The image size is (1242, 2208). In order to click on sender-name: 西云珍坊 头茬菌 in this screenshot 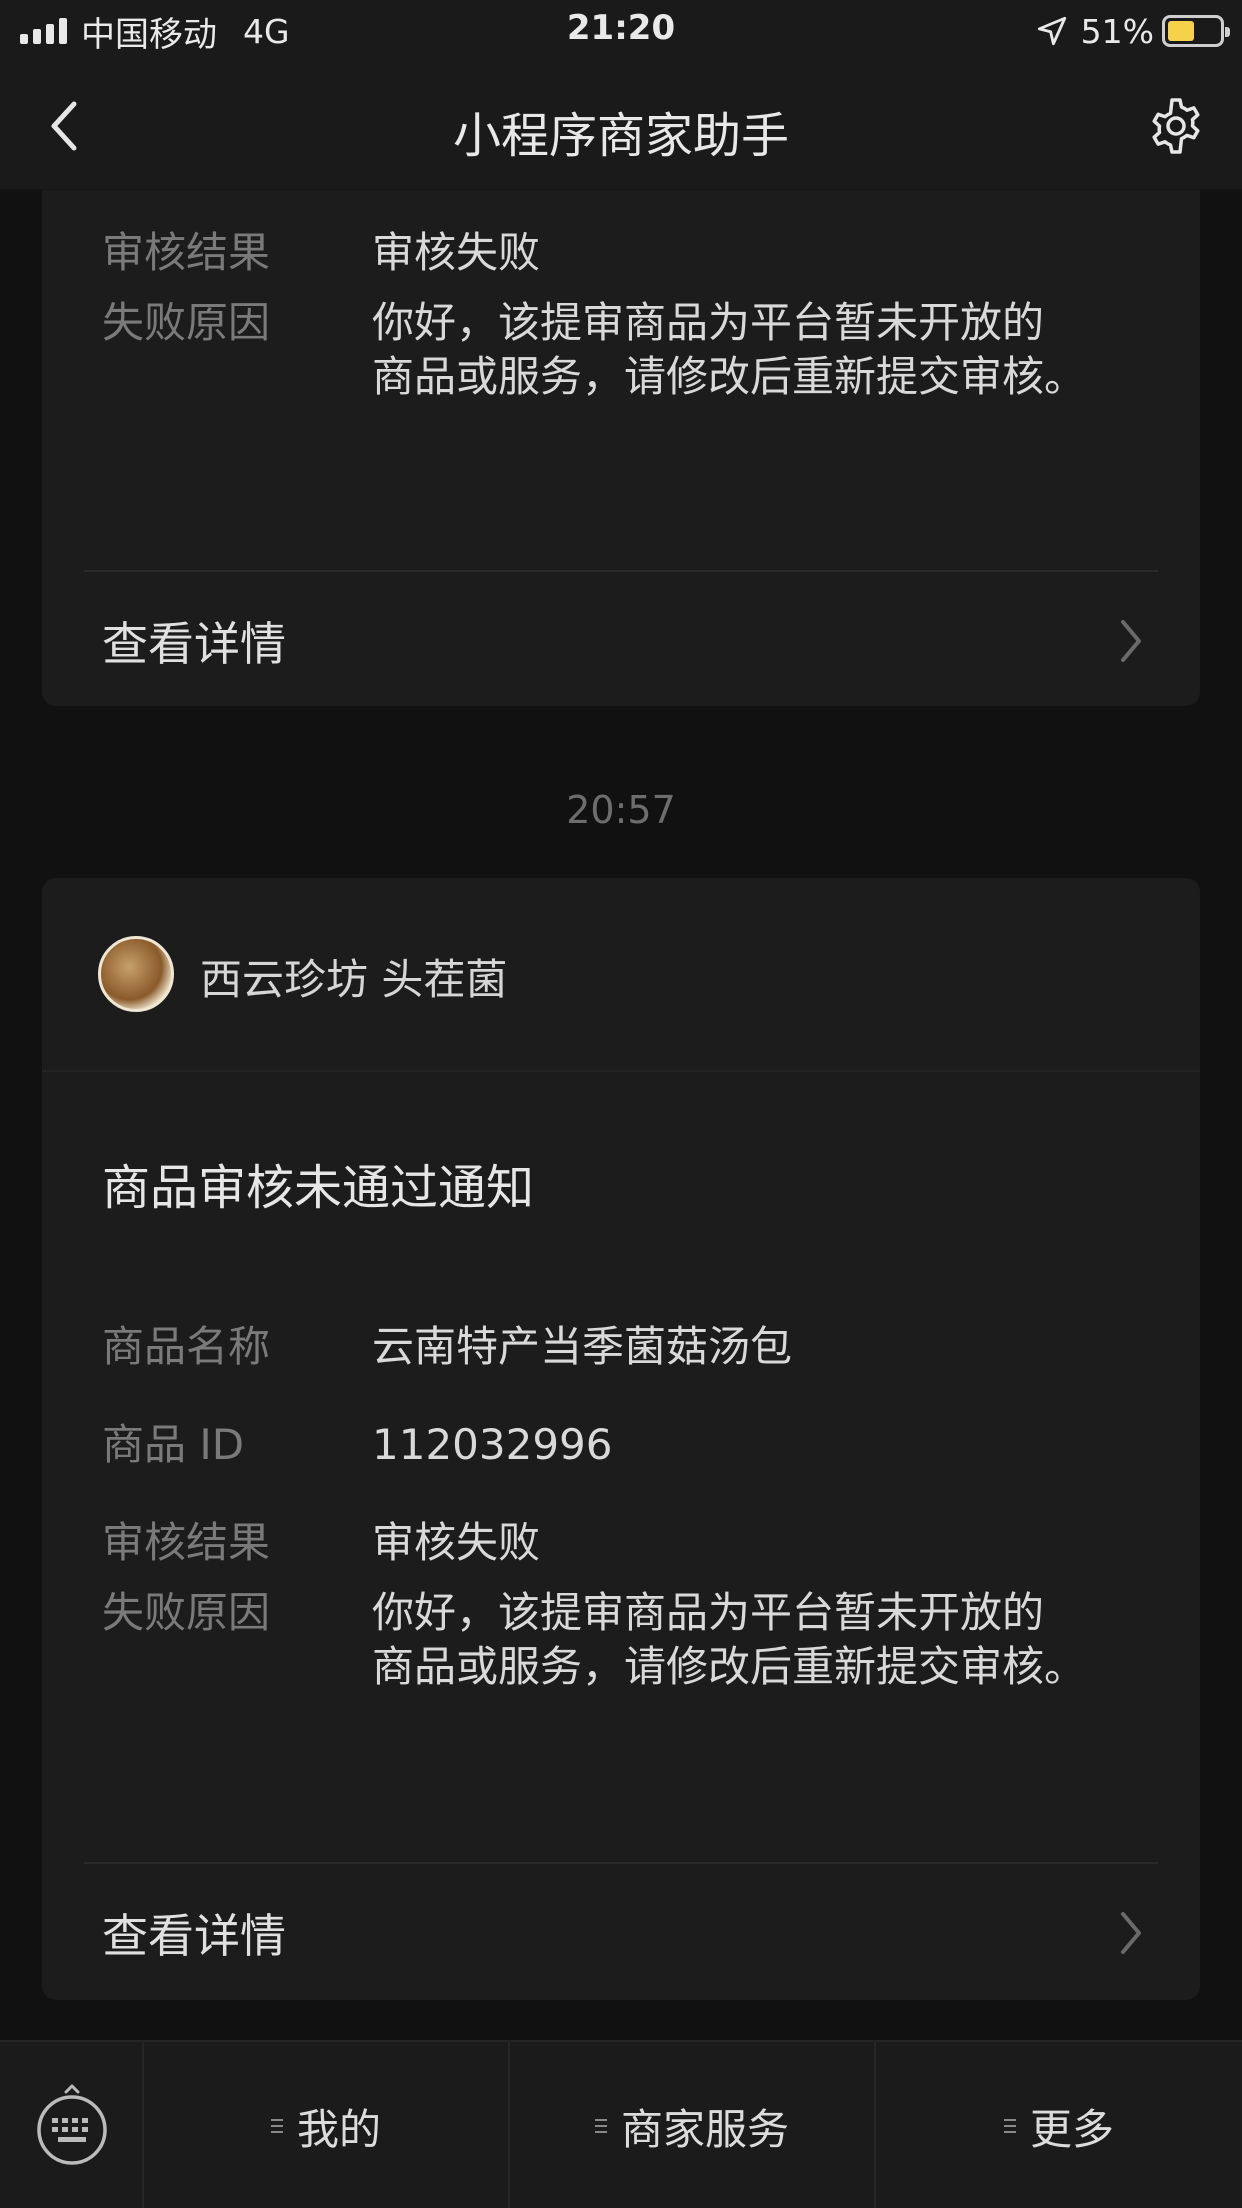, I will do `click(354, 979)`.